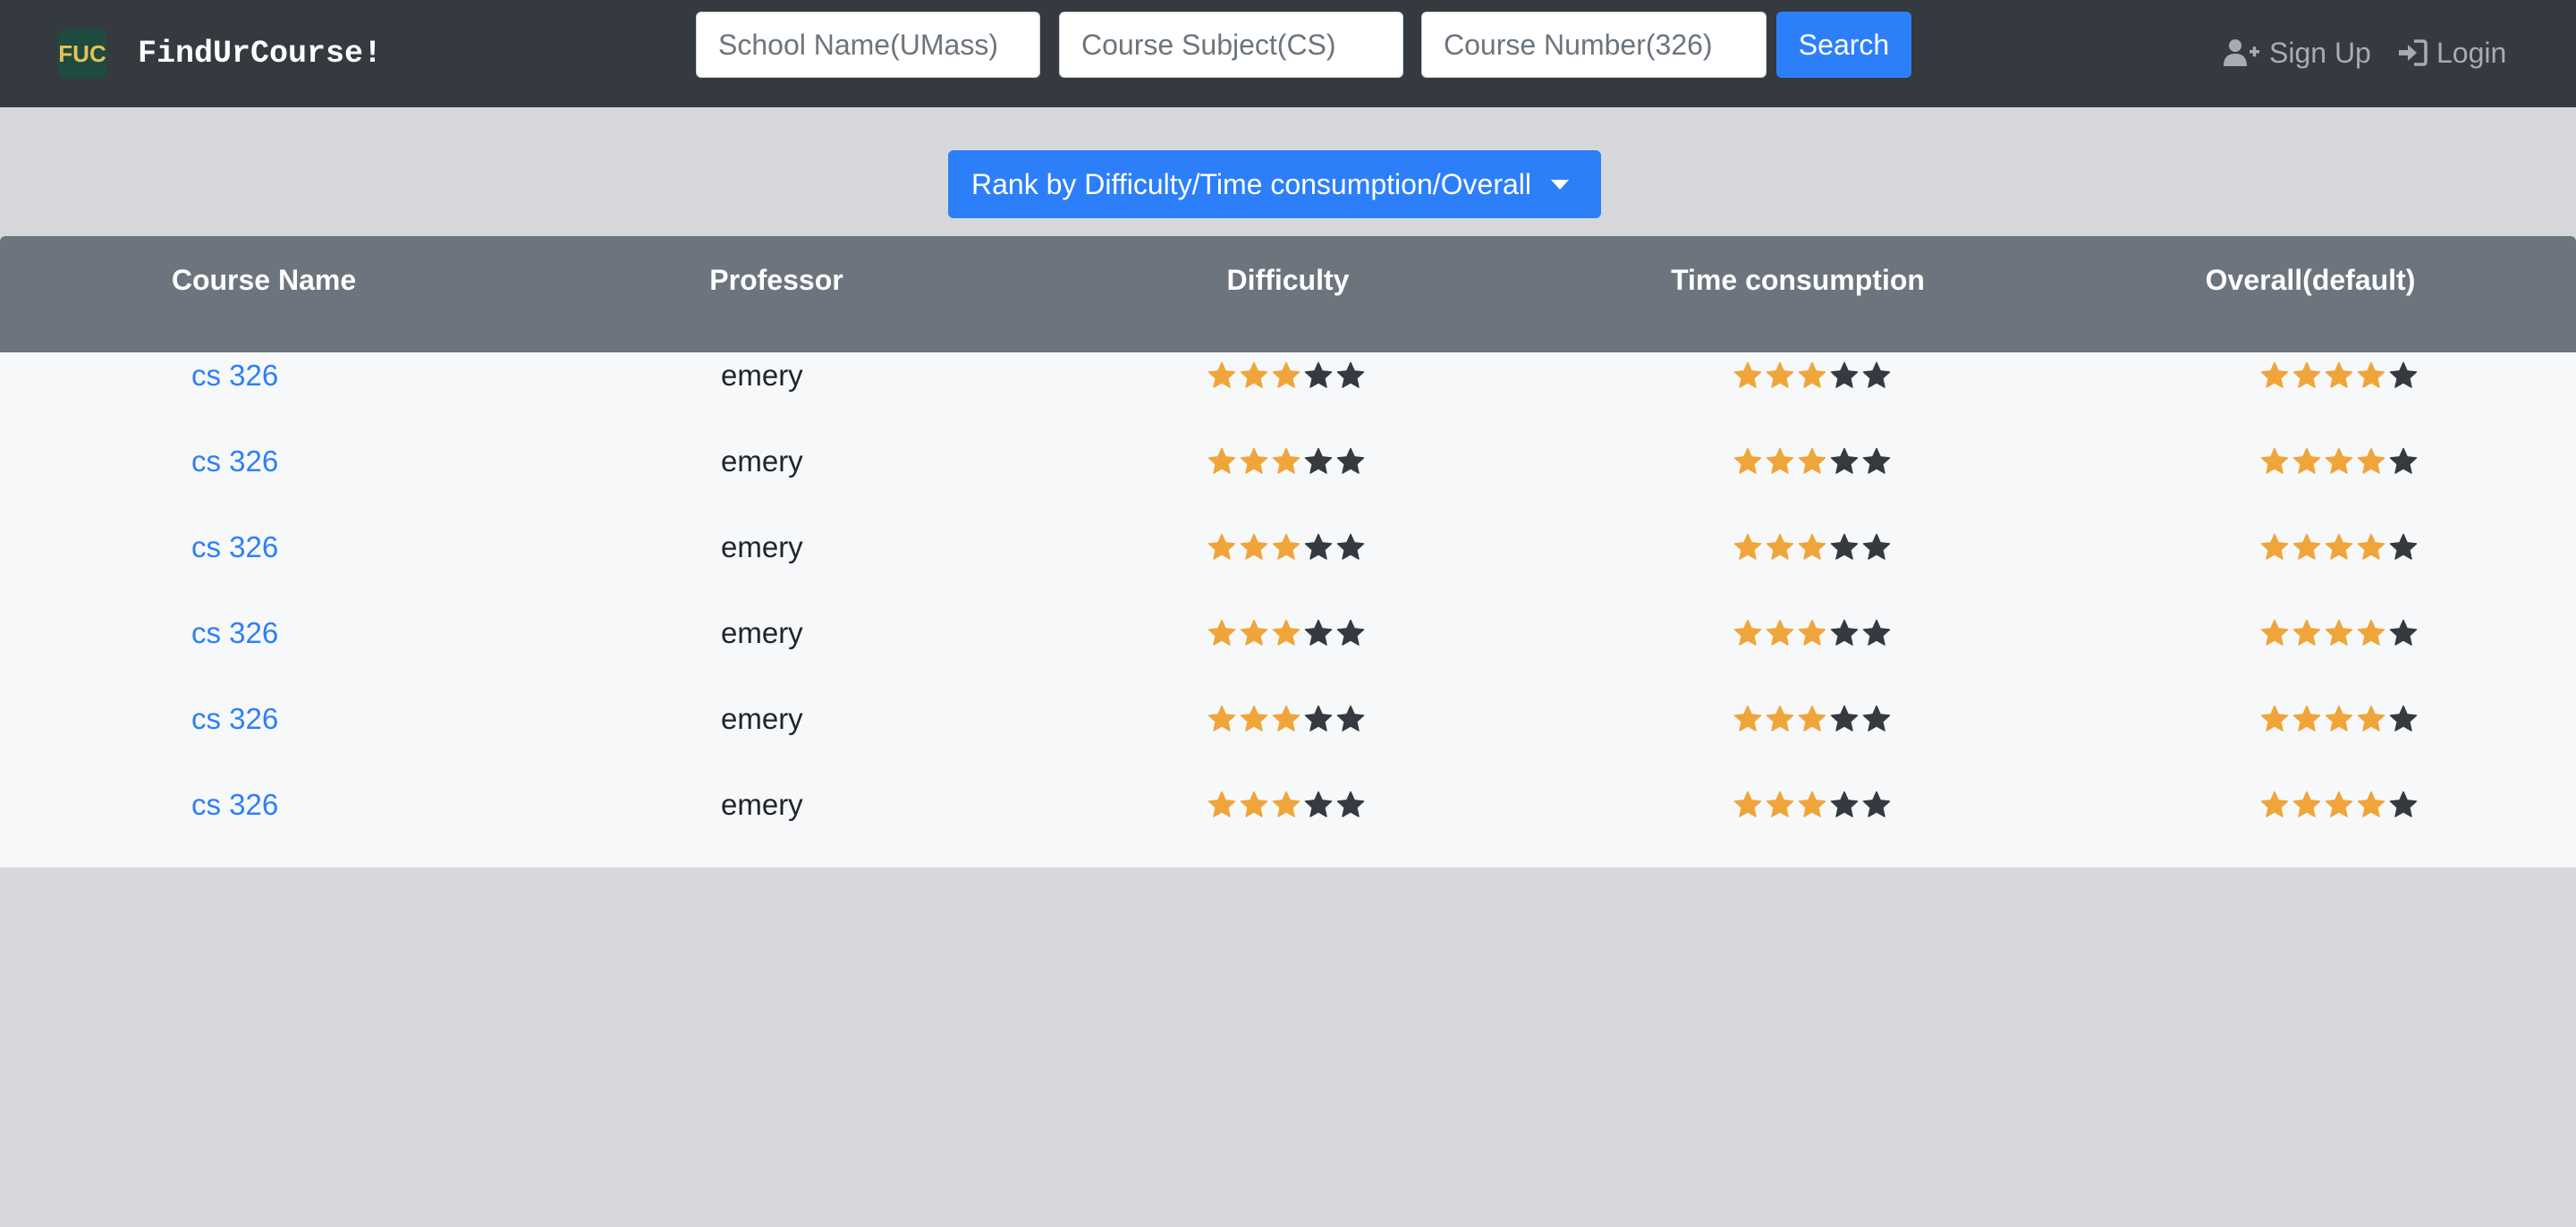 The width and height of the screenshot is (2576, 1227). I want to click on sign-up-link: Sign Up, so click(2297, 53).